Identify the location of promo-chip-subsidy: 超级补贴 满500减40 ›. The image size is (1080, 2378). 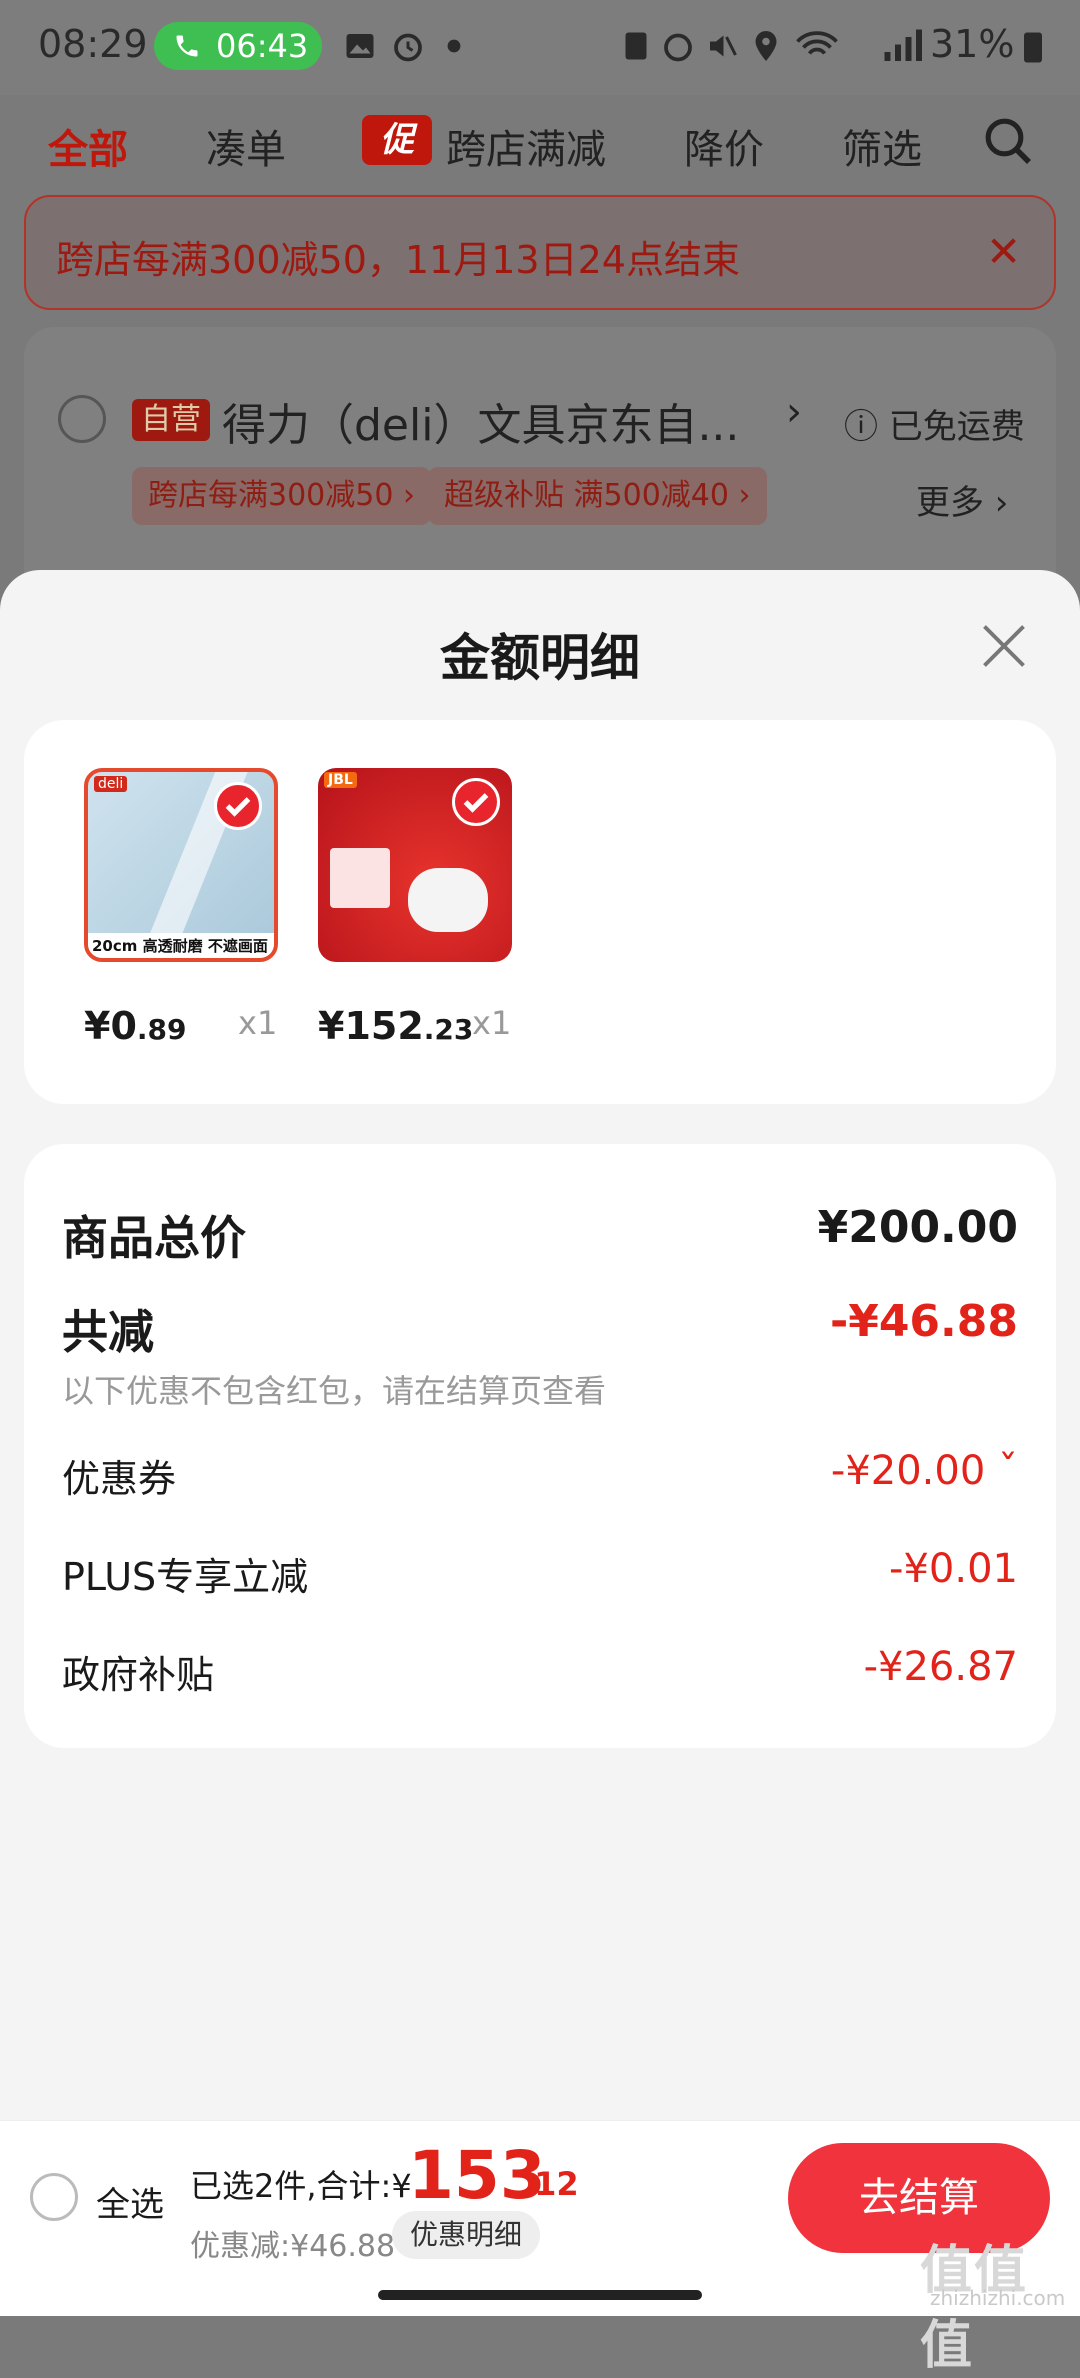
(597, 496).